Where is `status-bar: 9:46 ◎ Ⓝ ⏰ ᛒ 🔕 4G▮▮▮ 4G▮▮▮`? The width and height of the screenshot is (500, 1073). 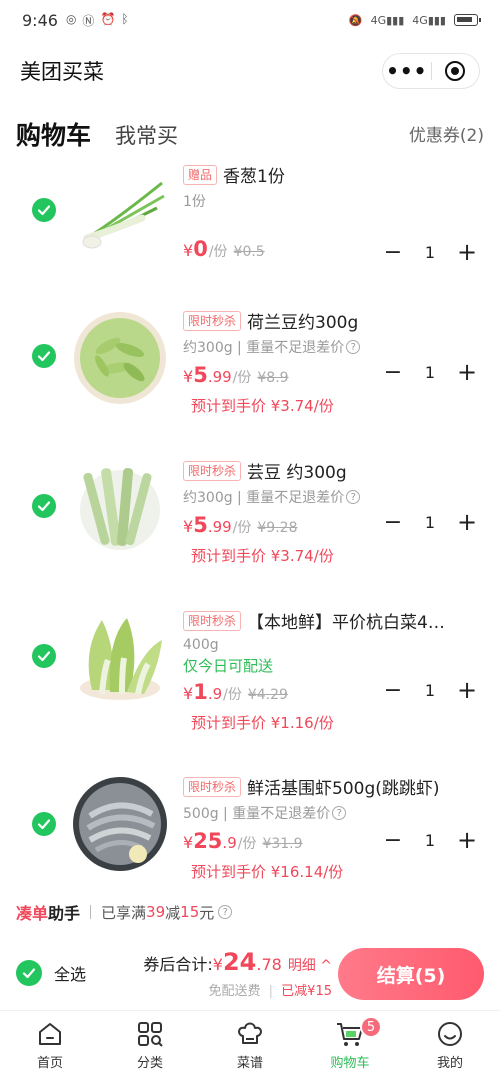 status-bar: 9:46 ◎ Ⓝ ⏰ ᛒ 🔕 4G▮▮▮ 4G▮▮▮ is located at coordinates (250, 20).